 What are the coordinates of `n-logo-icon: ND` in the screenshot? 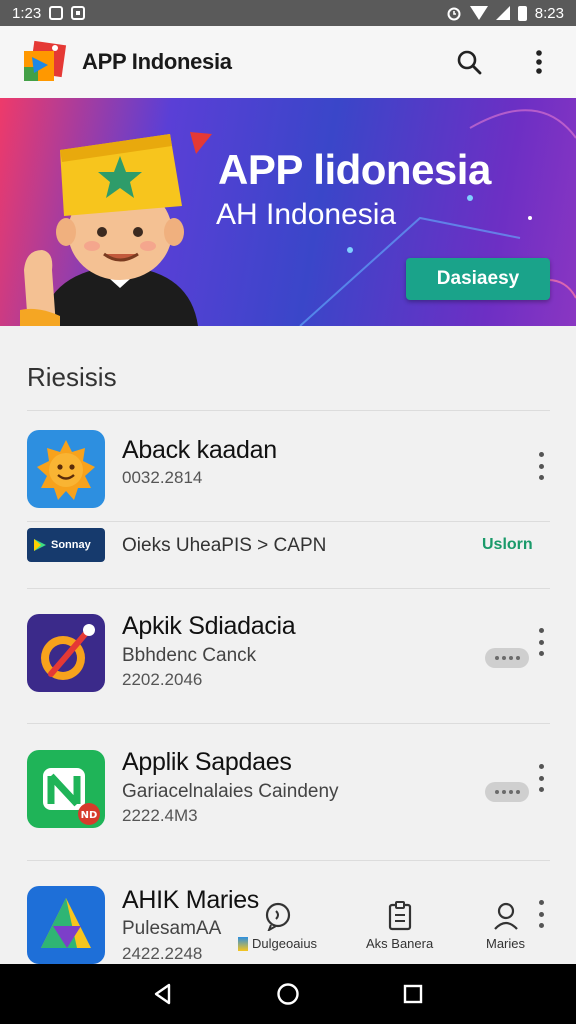 It's located at (66, 789).